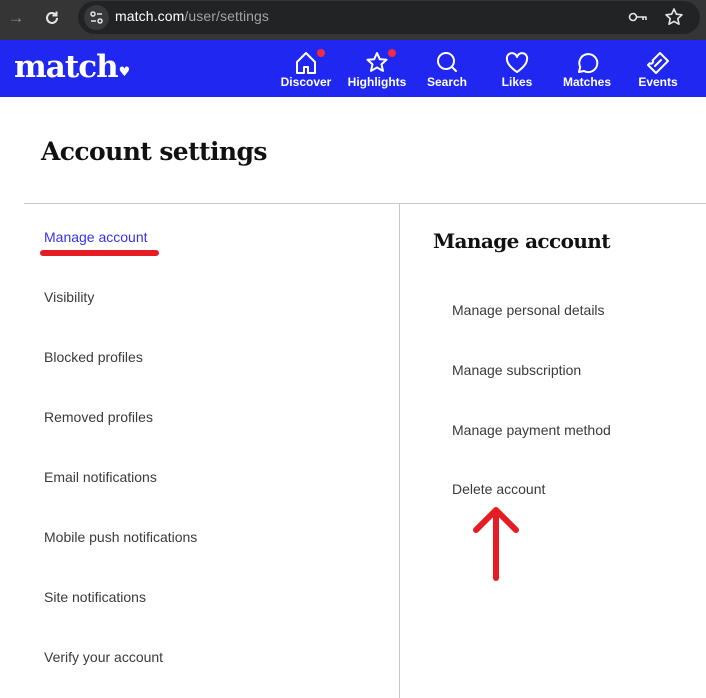 Image resolution: width=706 pixels, height=698 pixels. Describe the element at coordinates (588, 63) in the screenshot. I see `chat-bubble-icon` at that location.